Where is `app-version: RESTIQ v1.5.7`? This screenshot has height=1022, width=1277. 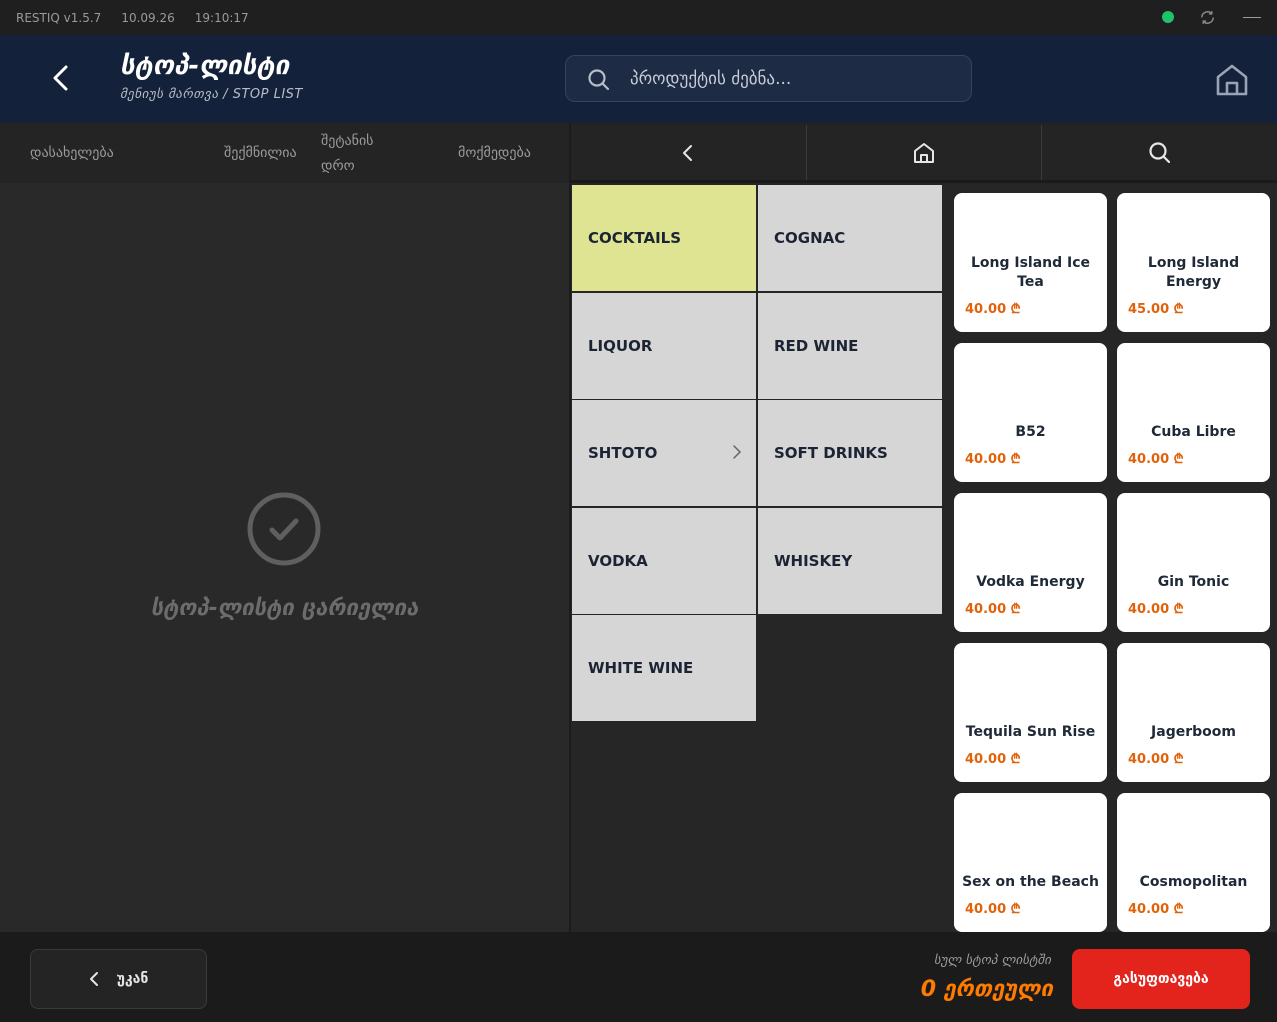
app-version: RESTIQ v1.5.7 is located at coordinates (59, 17).